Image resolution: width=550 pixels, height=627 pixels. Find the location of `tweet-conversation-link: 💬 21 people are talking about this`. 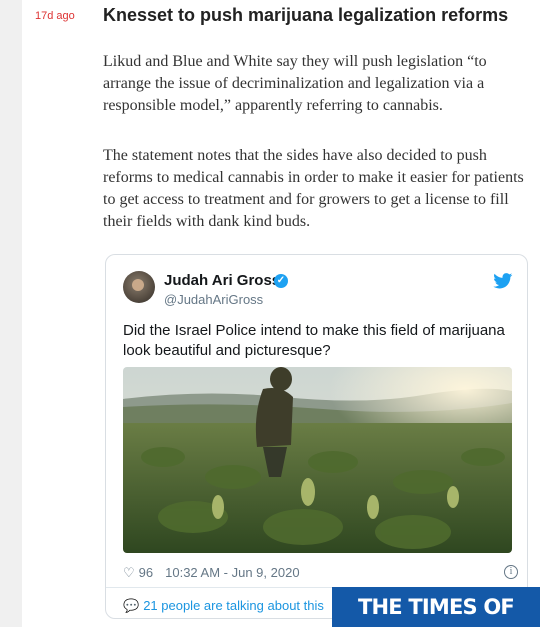

tweet-conversation-link: 💬 21 people are talking about this is located at coordinates (223, 606).